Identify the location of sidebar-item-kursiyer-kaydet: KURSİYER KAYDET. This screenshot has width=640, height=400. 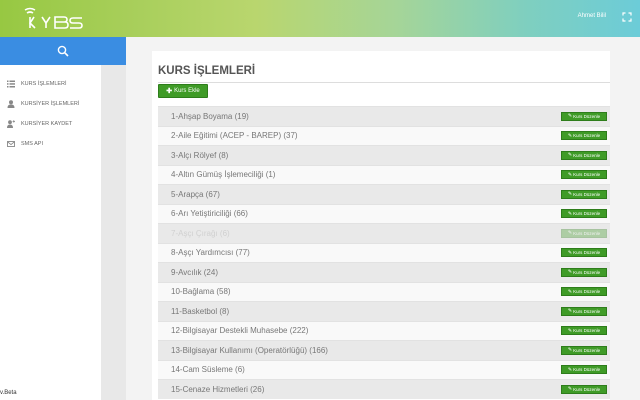
(50, 124).